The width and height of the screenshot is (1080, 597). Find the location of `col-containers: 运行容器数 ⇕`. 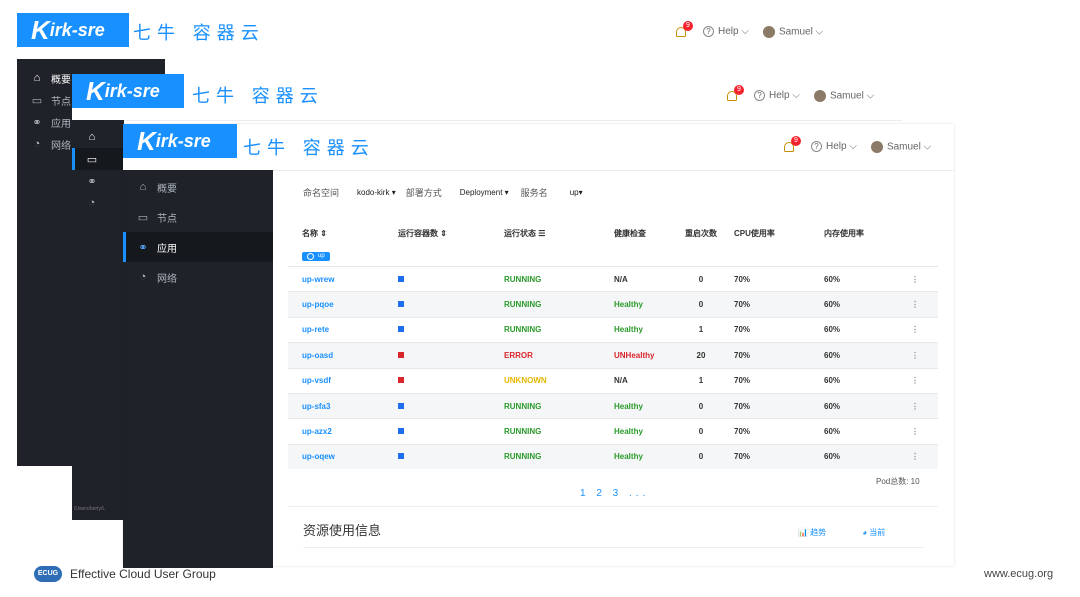

col-containers: 运行容器数 ⇕ is located at coordinates (451, 233).